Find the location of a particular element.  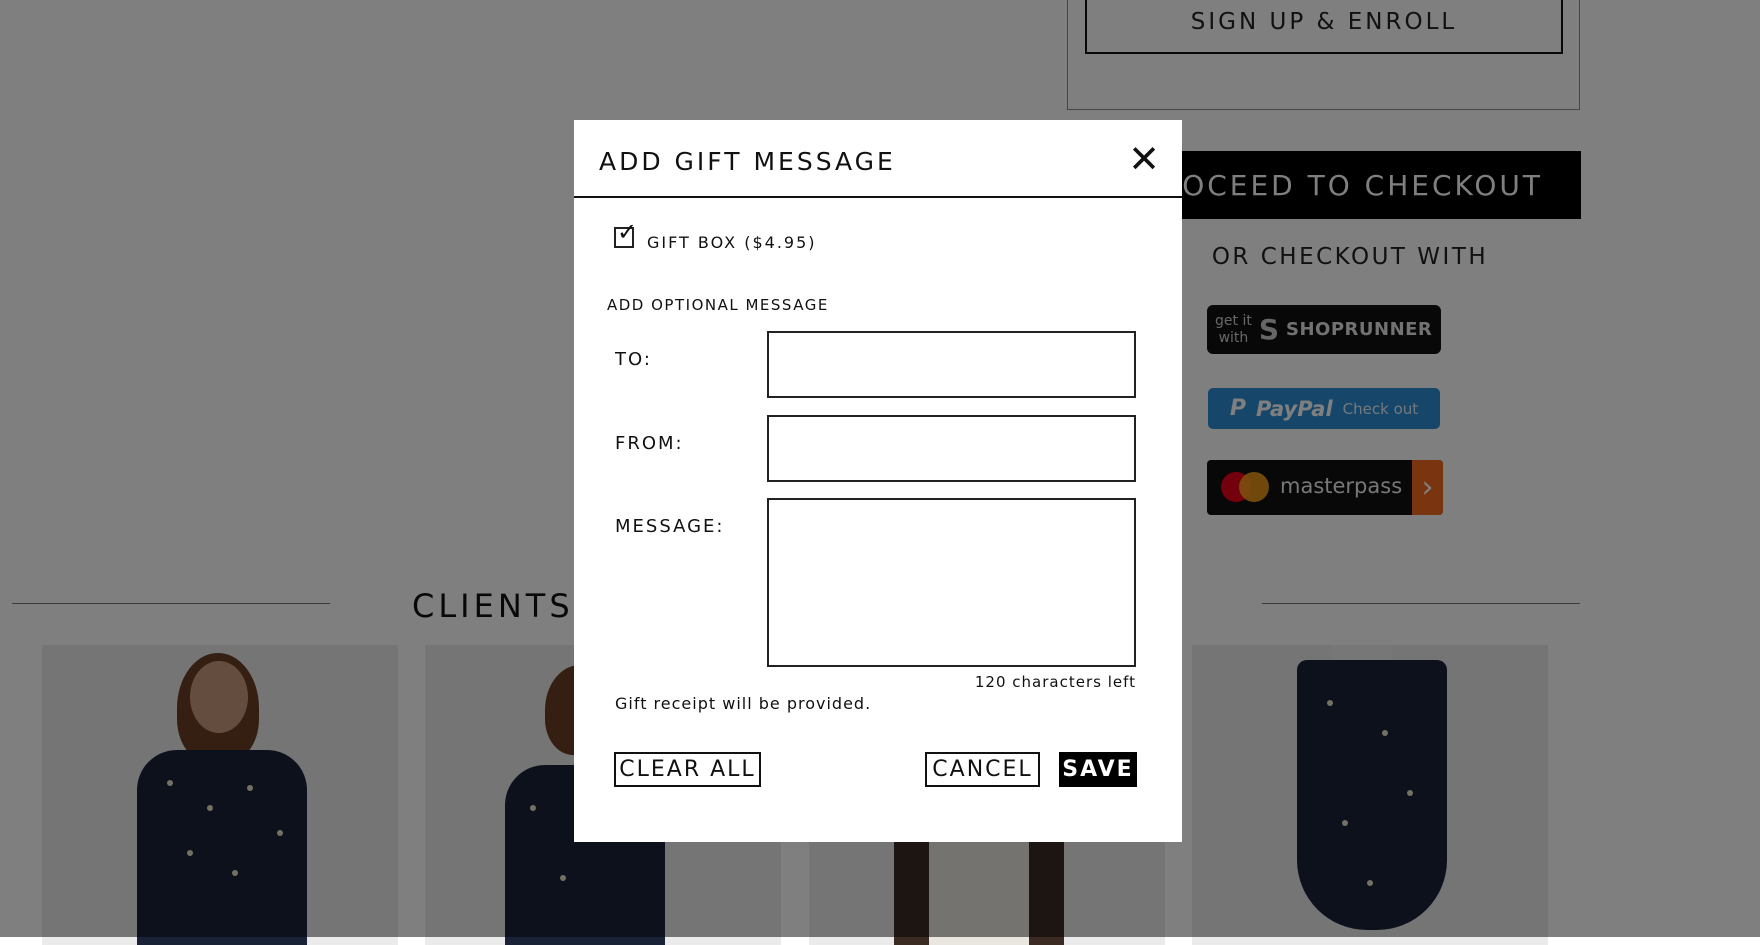

characters-left-counter: 120 characters left is located at coordinates (1055, 682).